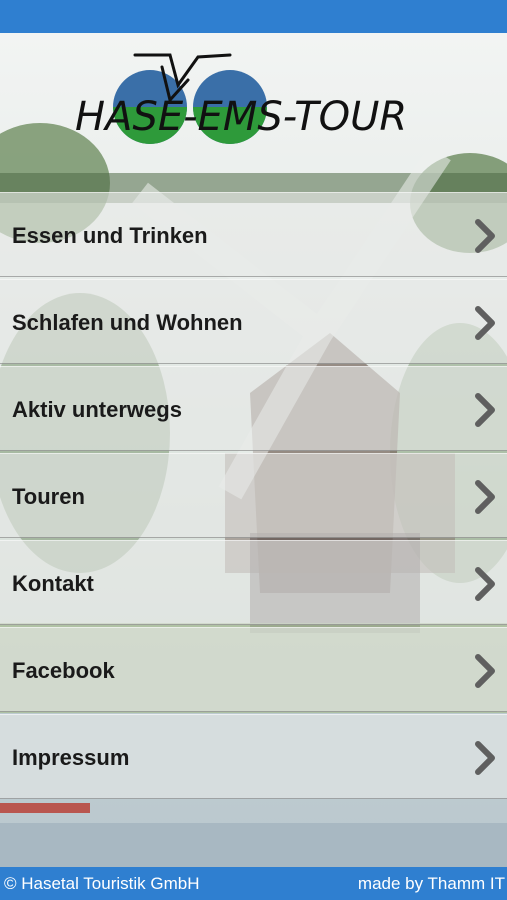 The width and height of the screenshot is (507, 900). What do you see at coordinates (253, 582) in the screenshot?
I see `menu-item-kontakt: Kontakt` at bounding box center [253, 582].